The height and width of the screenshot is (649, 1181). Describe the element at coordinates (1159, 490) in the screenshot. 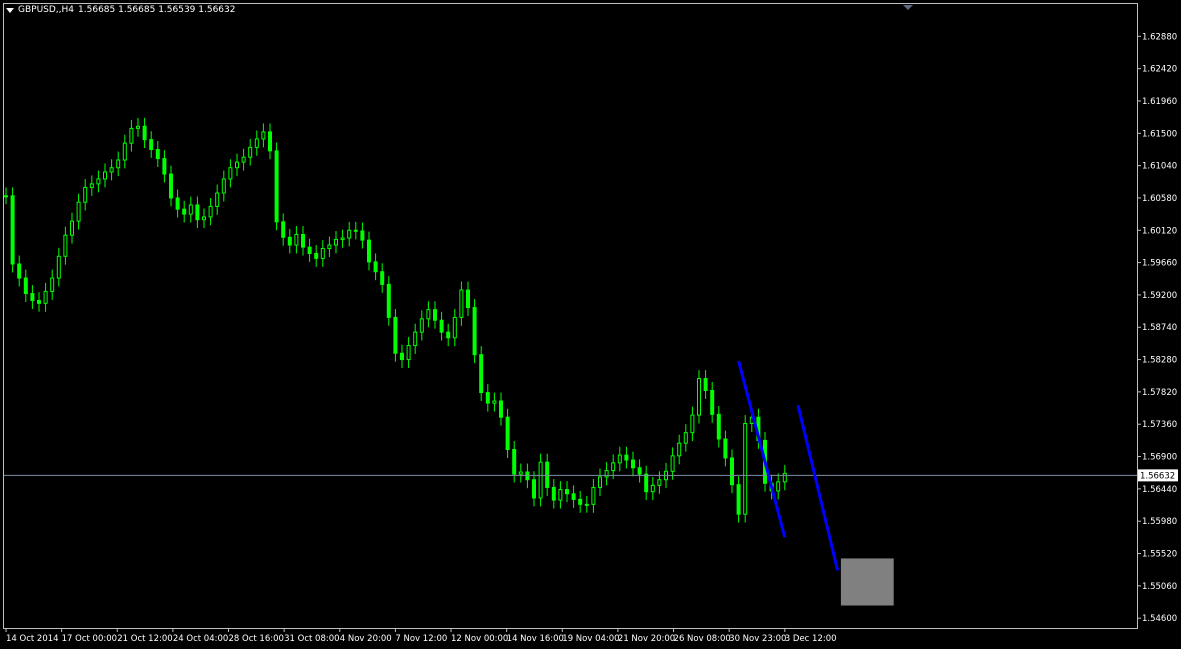

I see `y-tick-label: 1.56440` at that location.